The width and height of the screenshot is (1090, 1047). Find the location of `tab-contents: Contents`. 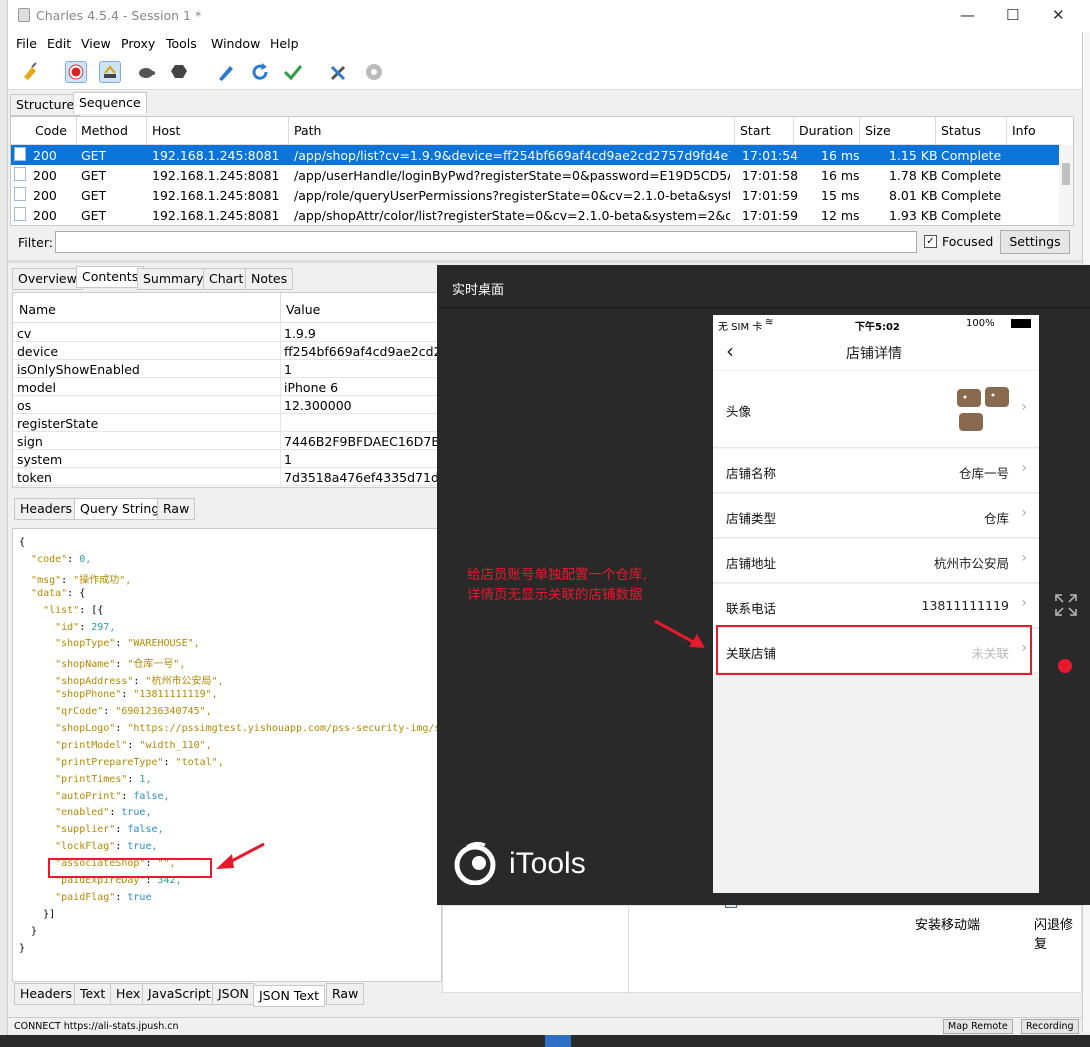

tab-contents: Contents is located at coordinates (110, 277).